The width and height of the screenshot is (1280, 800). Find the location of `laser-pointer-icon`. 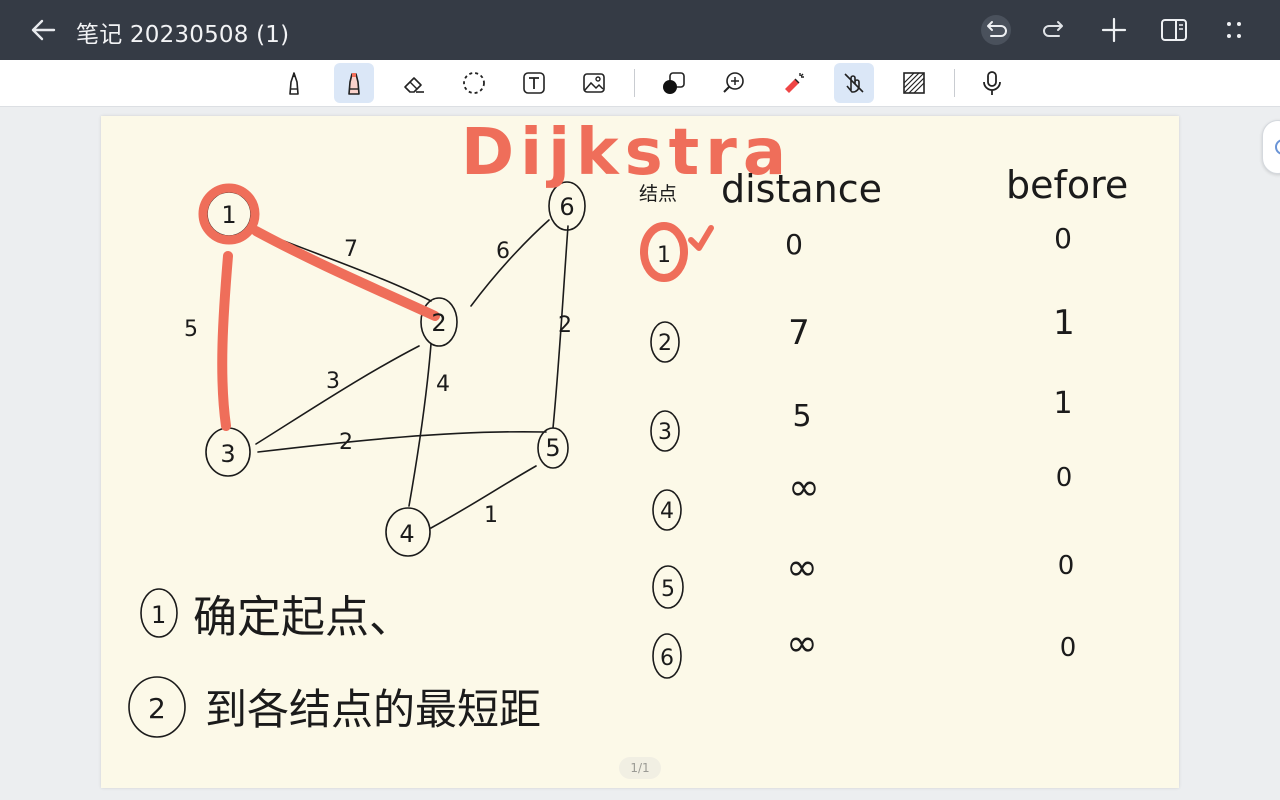

laser-pointer-icon is located at coordinates (794, 83).